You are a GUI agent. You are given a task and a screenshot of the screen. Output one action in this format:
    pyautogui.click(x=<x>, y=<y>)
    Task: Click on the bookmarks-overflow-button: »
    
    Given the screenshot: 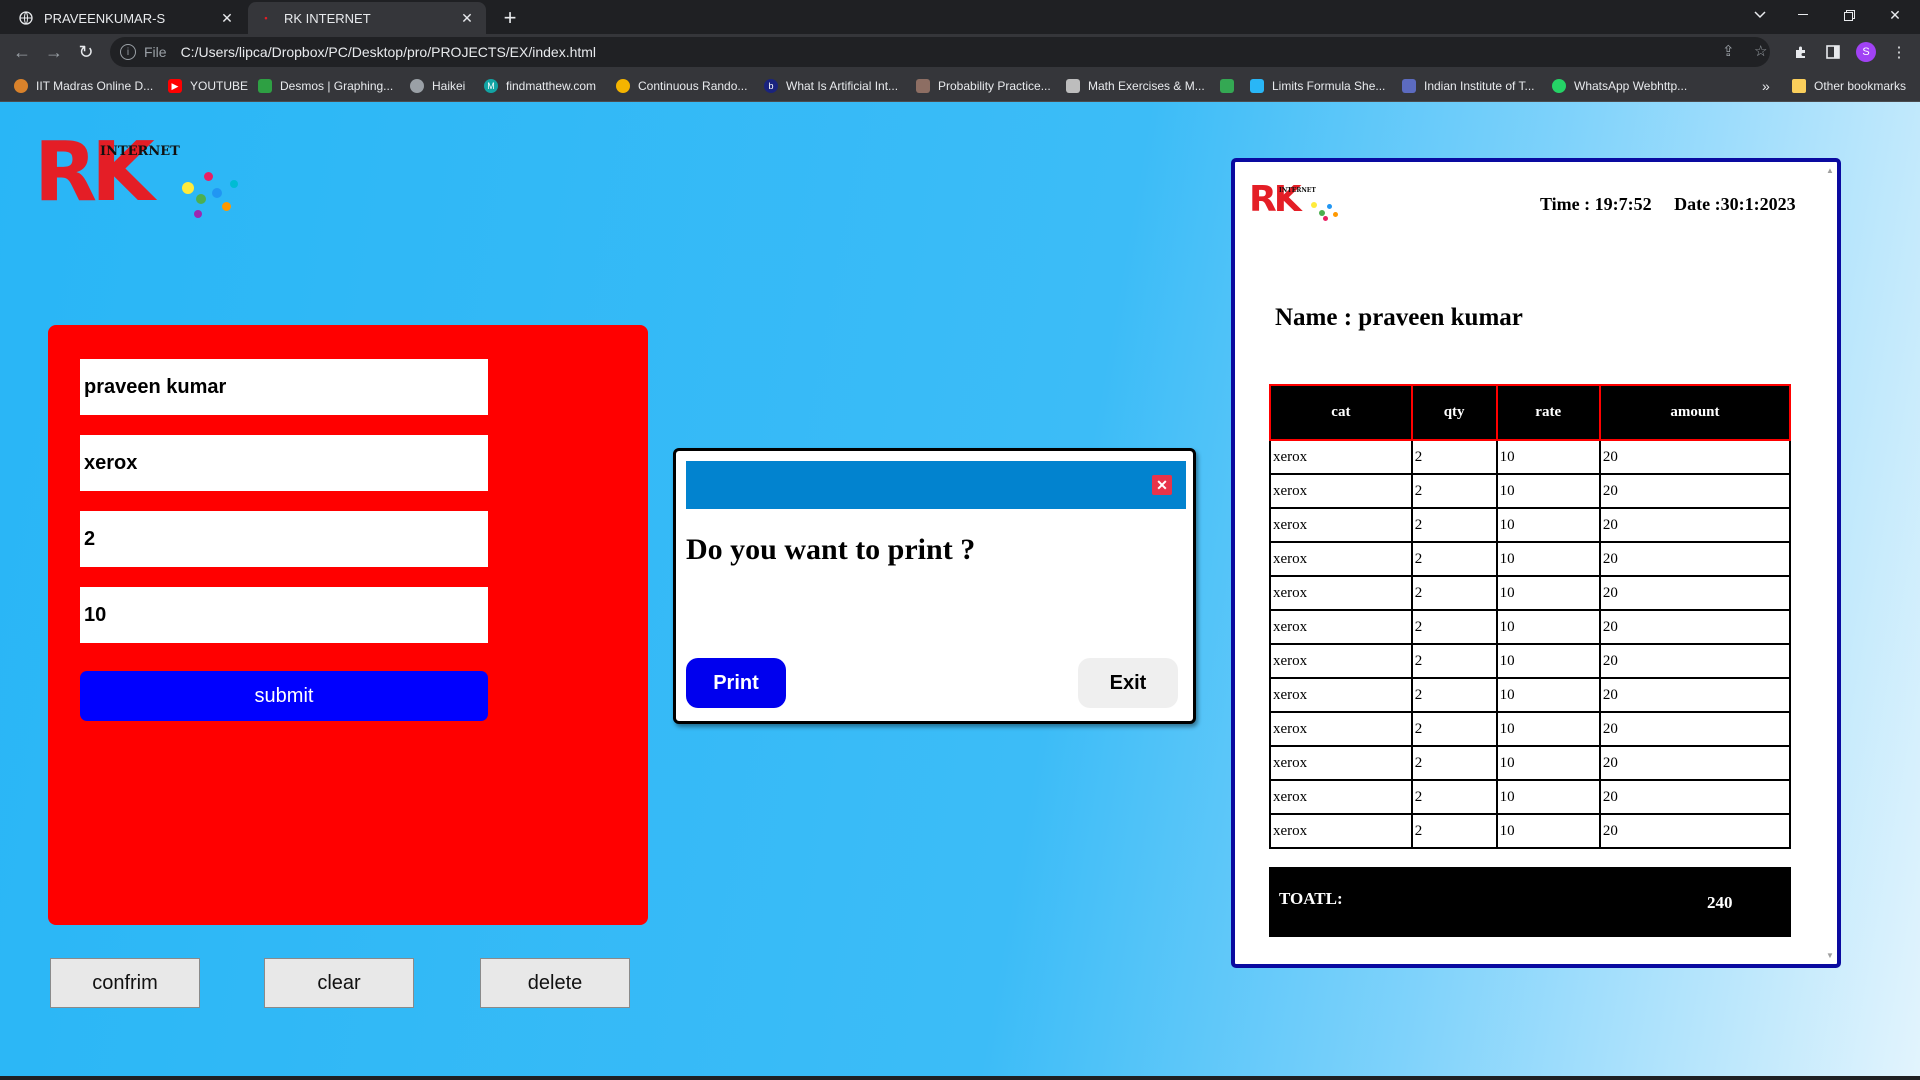 What is the action you would take?
    pyautogui.click(x=1766, y=86)
    